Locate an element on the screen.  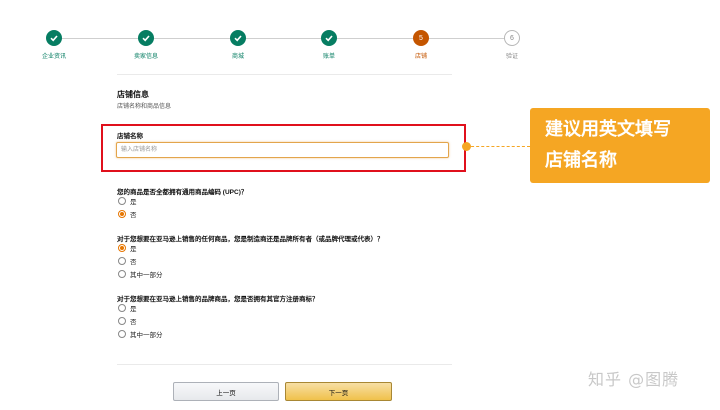
trademark-option-yes: 是 is located at coordinates (127, 308).